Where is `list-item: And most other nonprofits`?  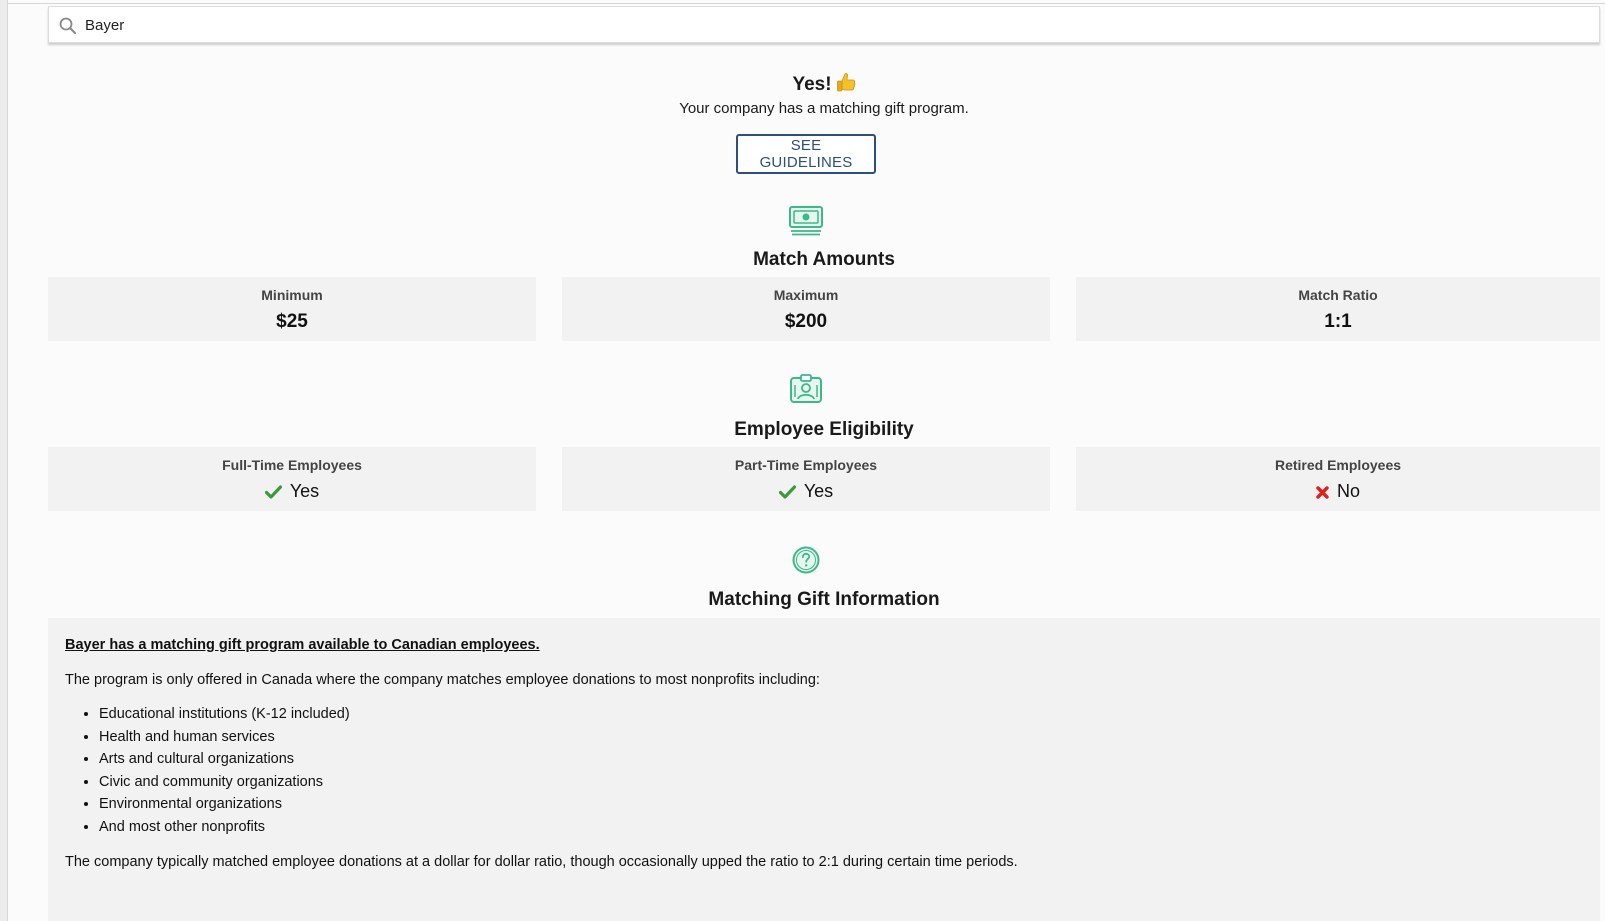 list-item: And most other nonprofits is located at coordinates (841, 828).